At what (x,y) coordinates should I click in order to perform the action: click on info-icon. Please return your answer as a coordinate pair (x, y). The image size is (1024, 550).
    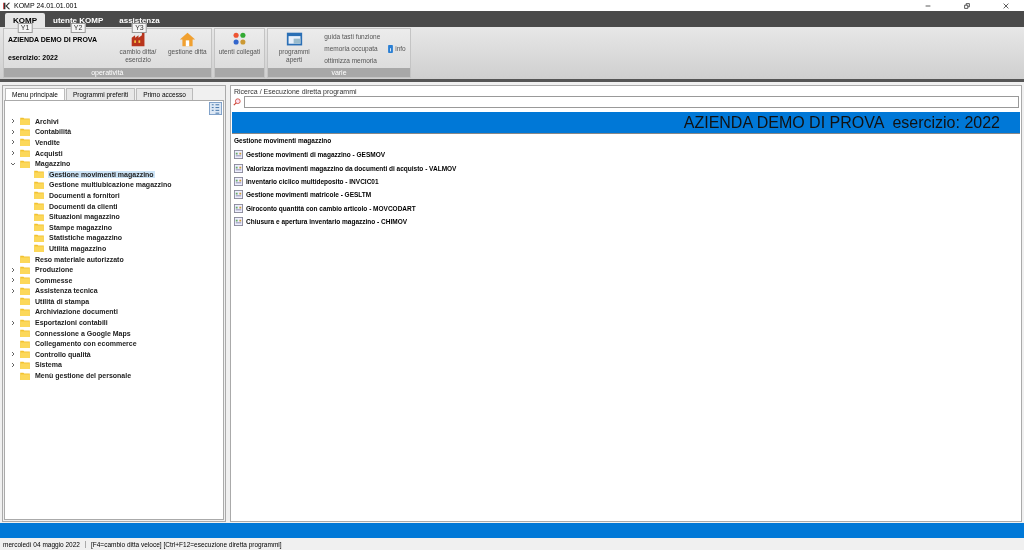
    Looking at the image, I should click on (391, 48).